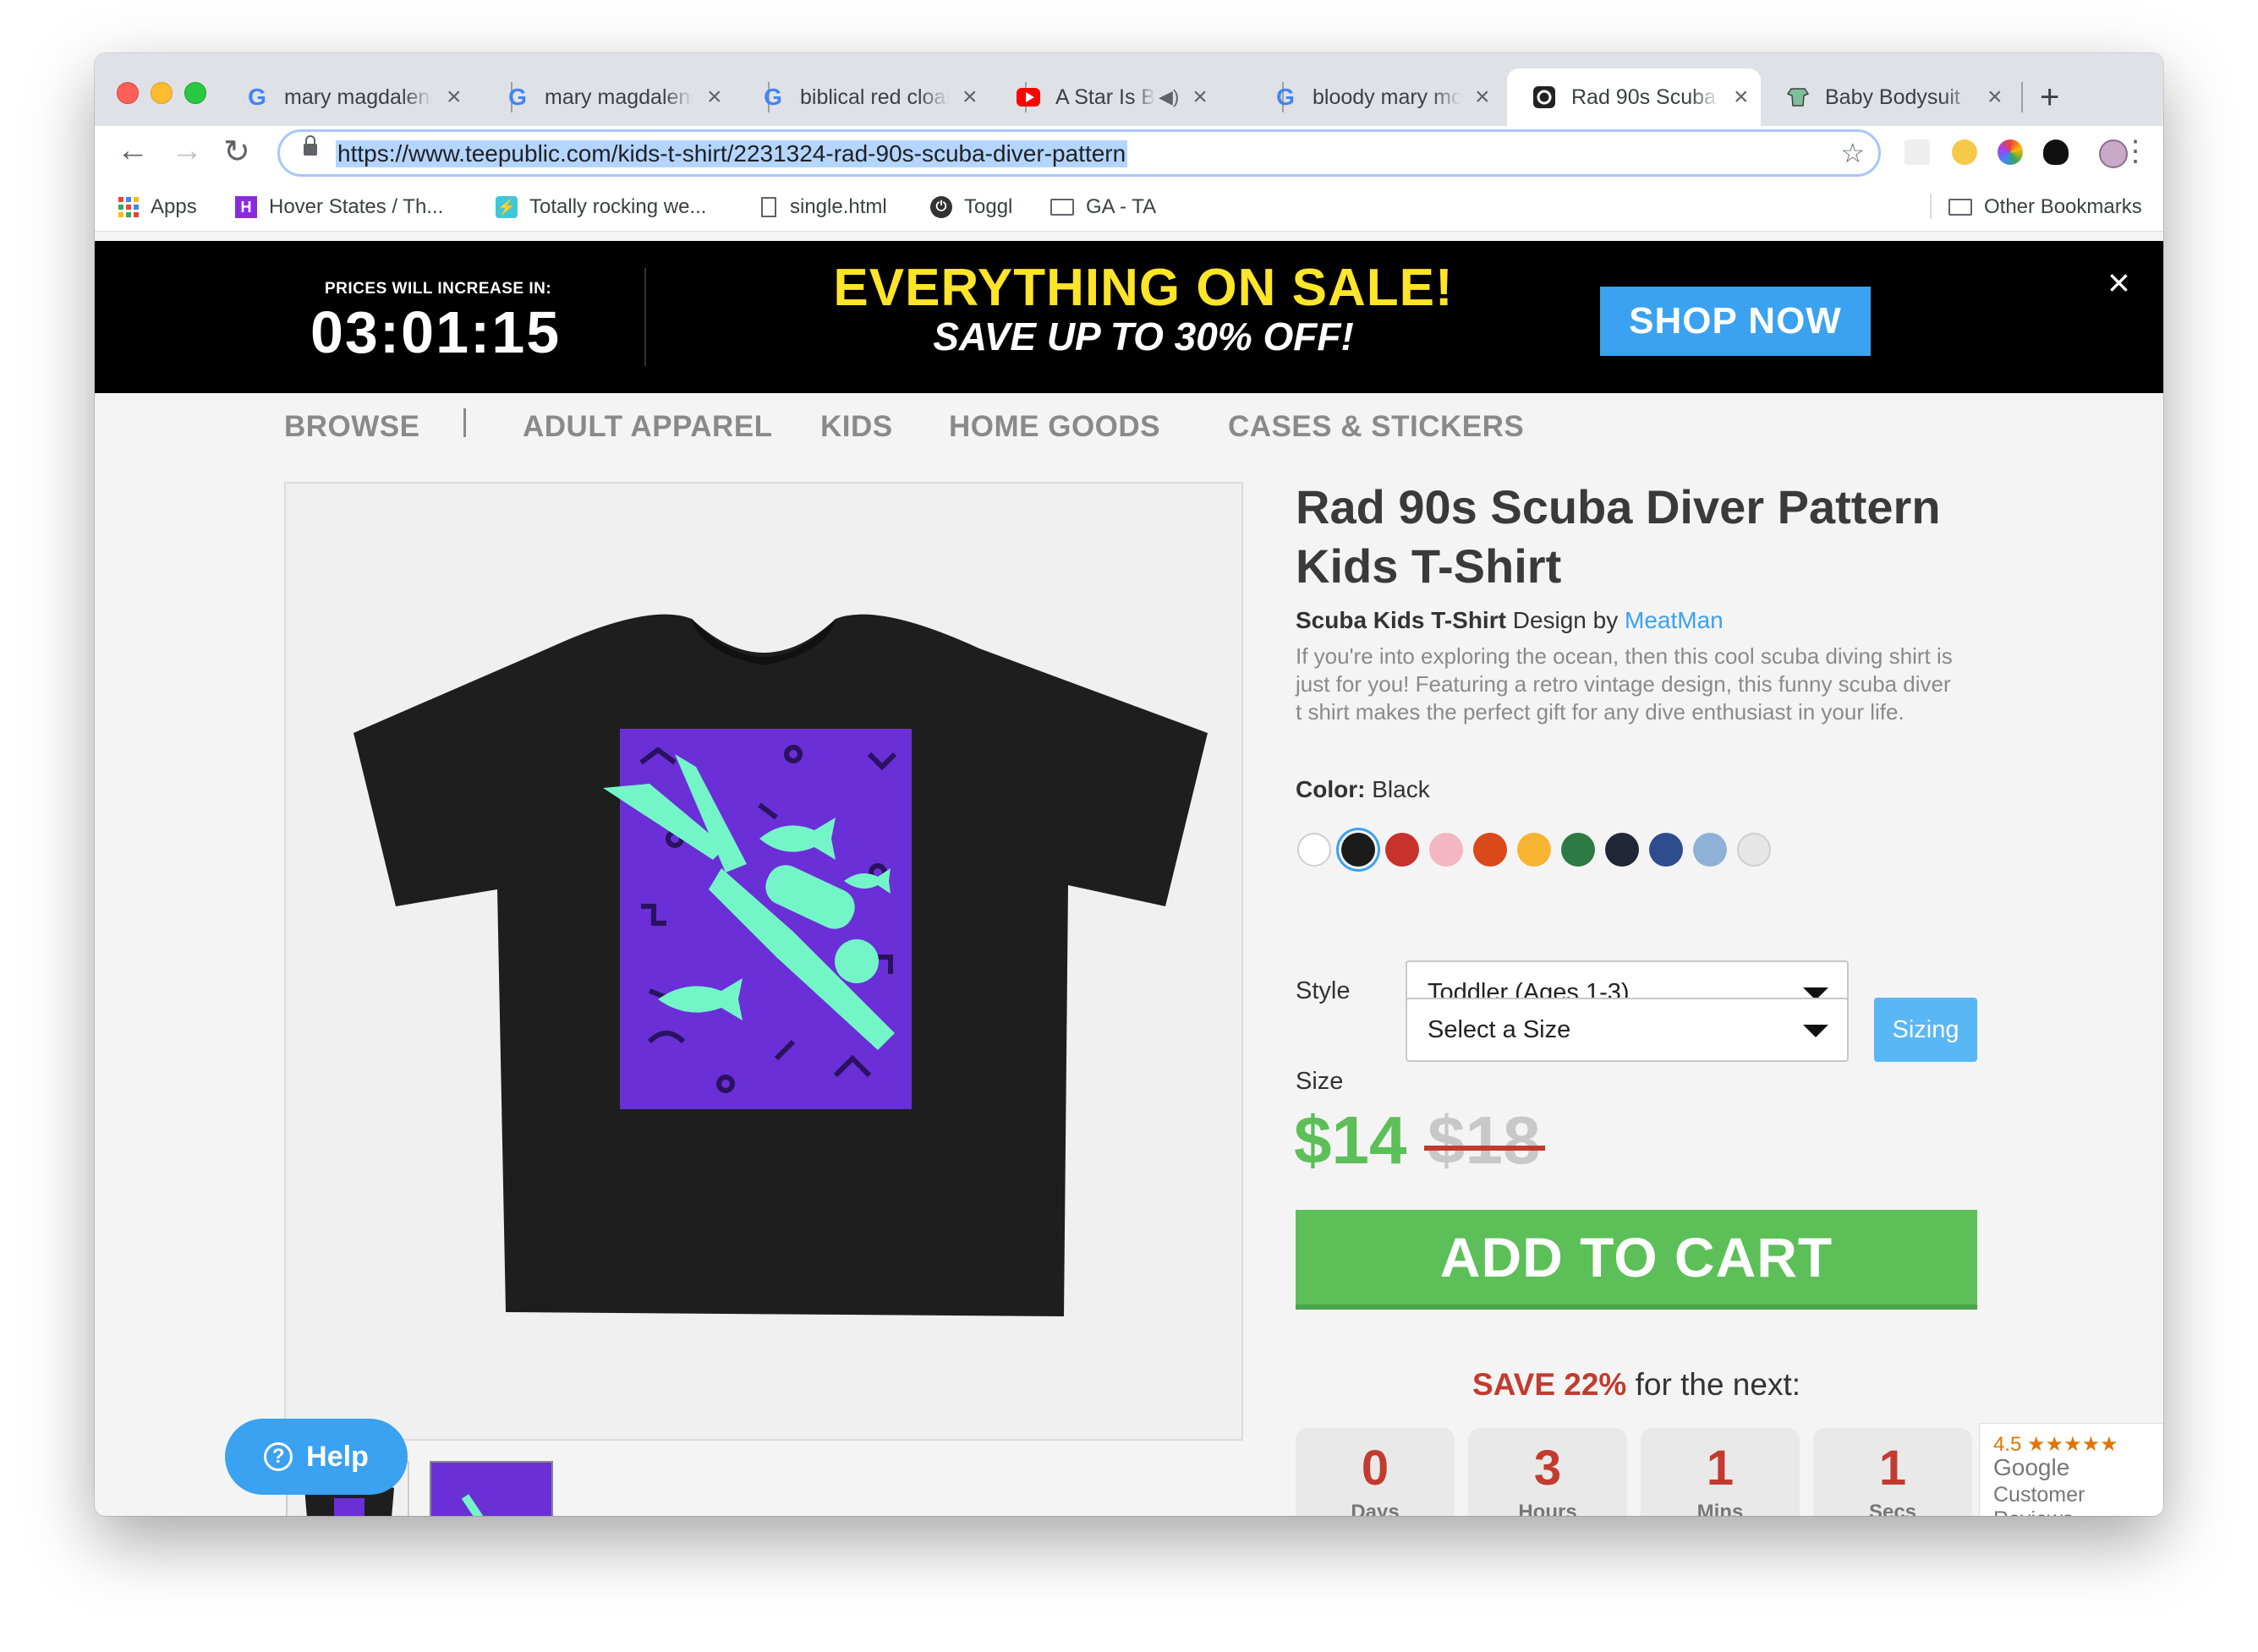  I want to click on nav-kids: KIDS, so click(856, 427).